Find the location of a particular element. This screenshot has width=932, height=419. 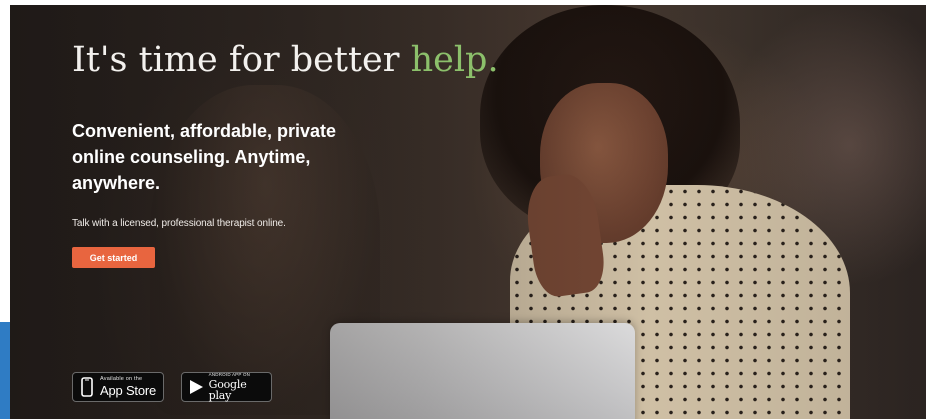

phone-icon is located at coordinates (87, 387).